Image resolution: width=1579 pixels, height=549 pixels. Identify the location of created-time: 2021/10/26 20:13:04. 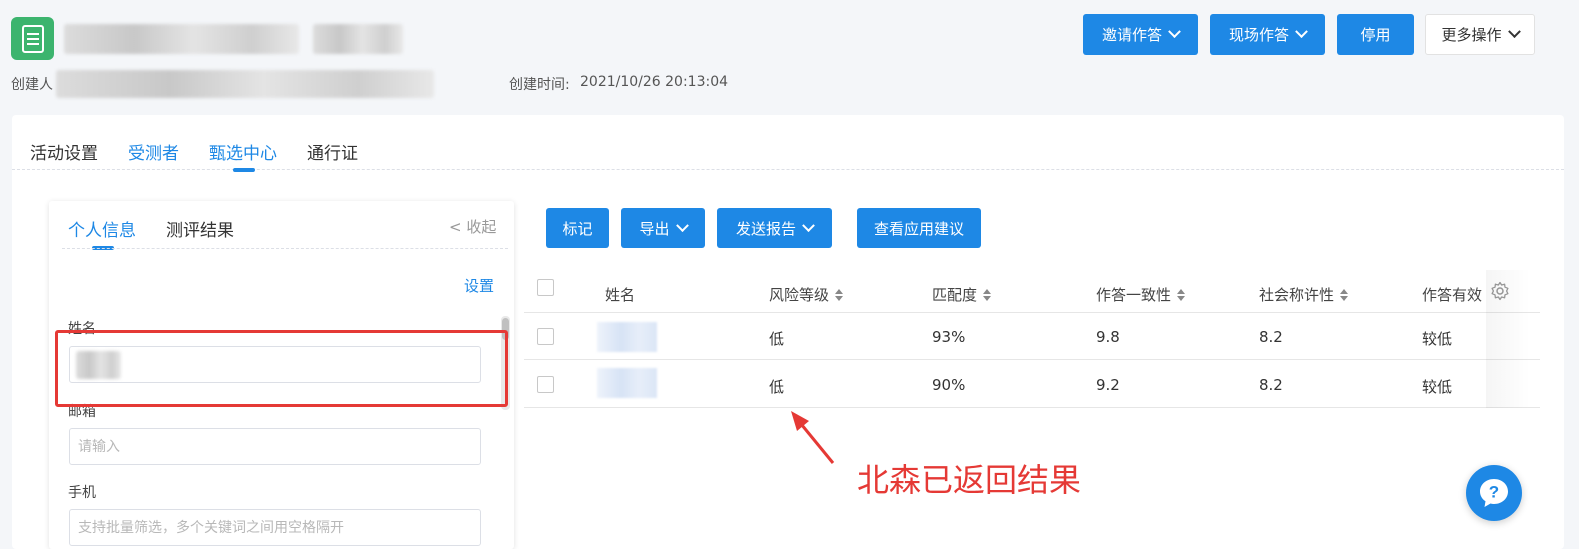
(654, 82).